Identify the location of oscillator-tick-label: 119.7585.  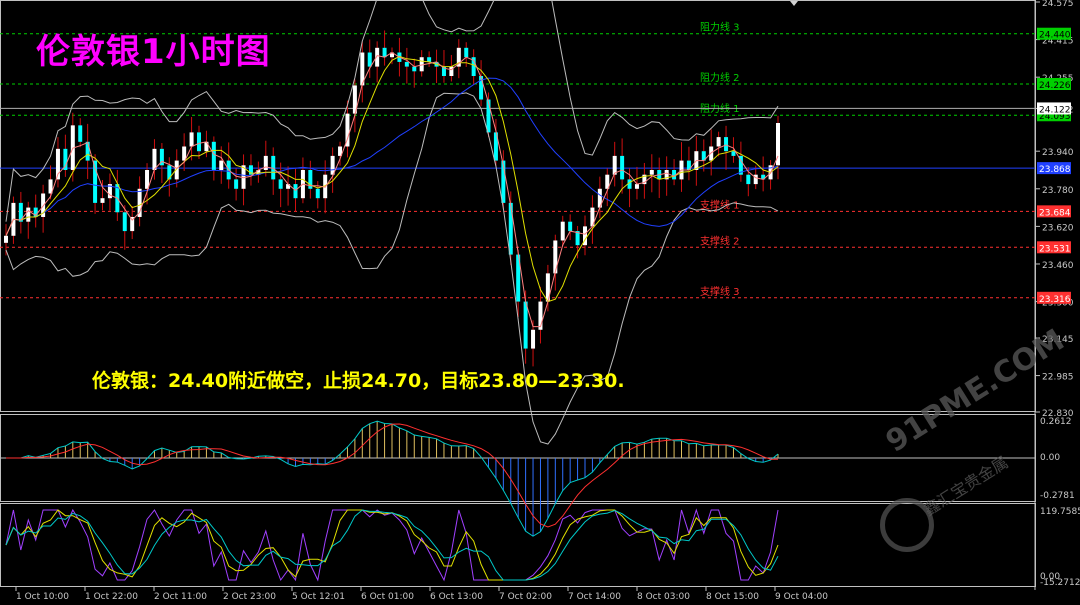
(1060, 512).